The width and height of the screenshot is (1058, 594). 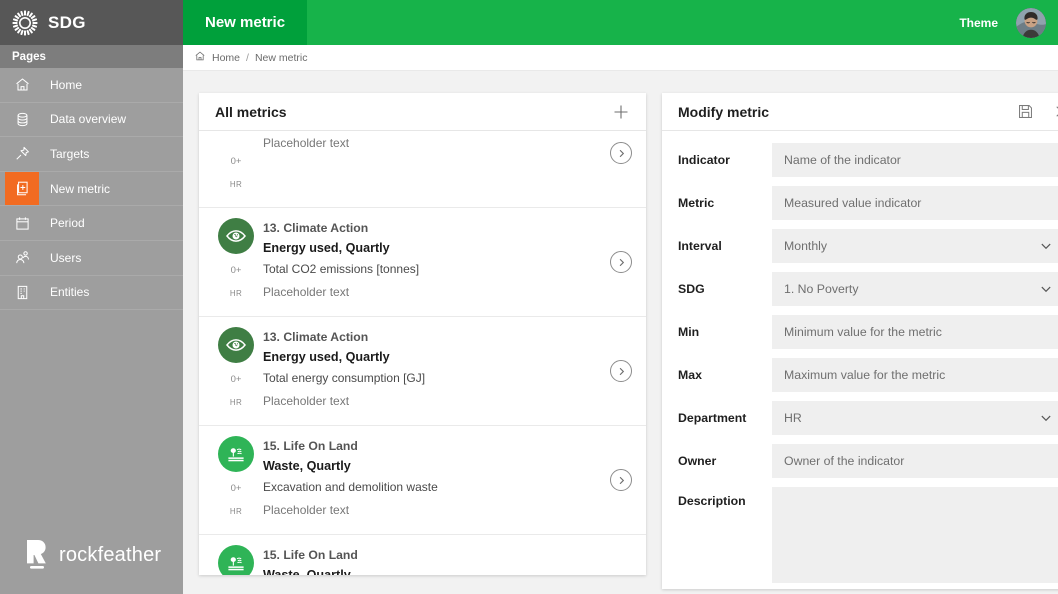 What do you see at coordinates (697, 461) in the screenshot?
I see `owner-label: Owner` at bounding box center [697, 461].